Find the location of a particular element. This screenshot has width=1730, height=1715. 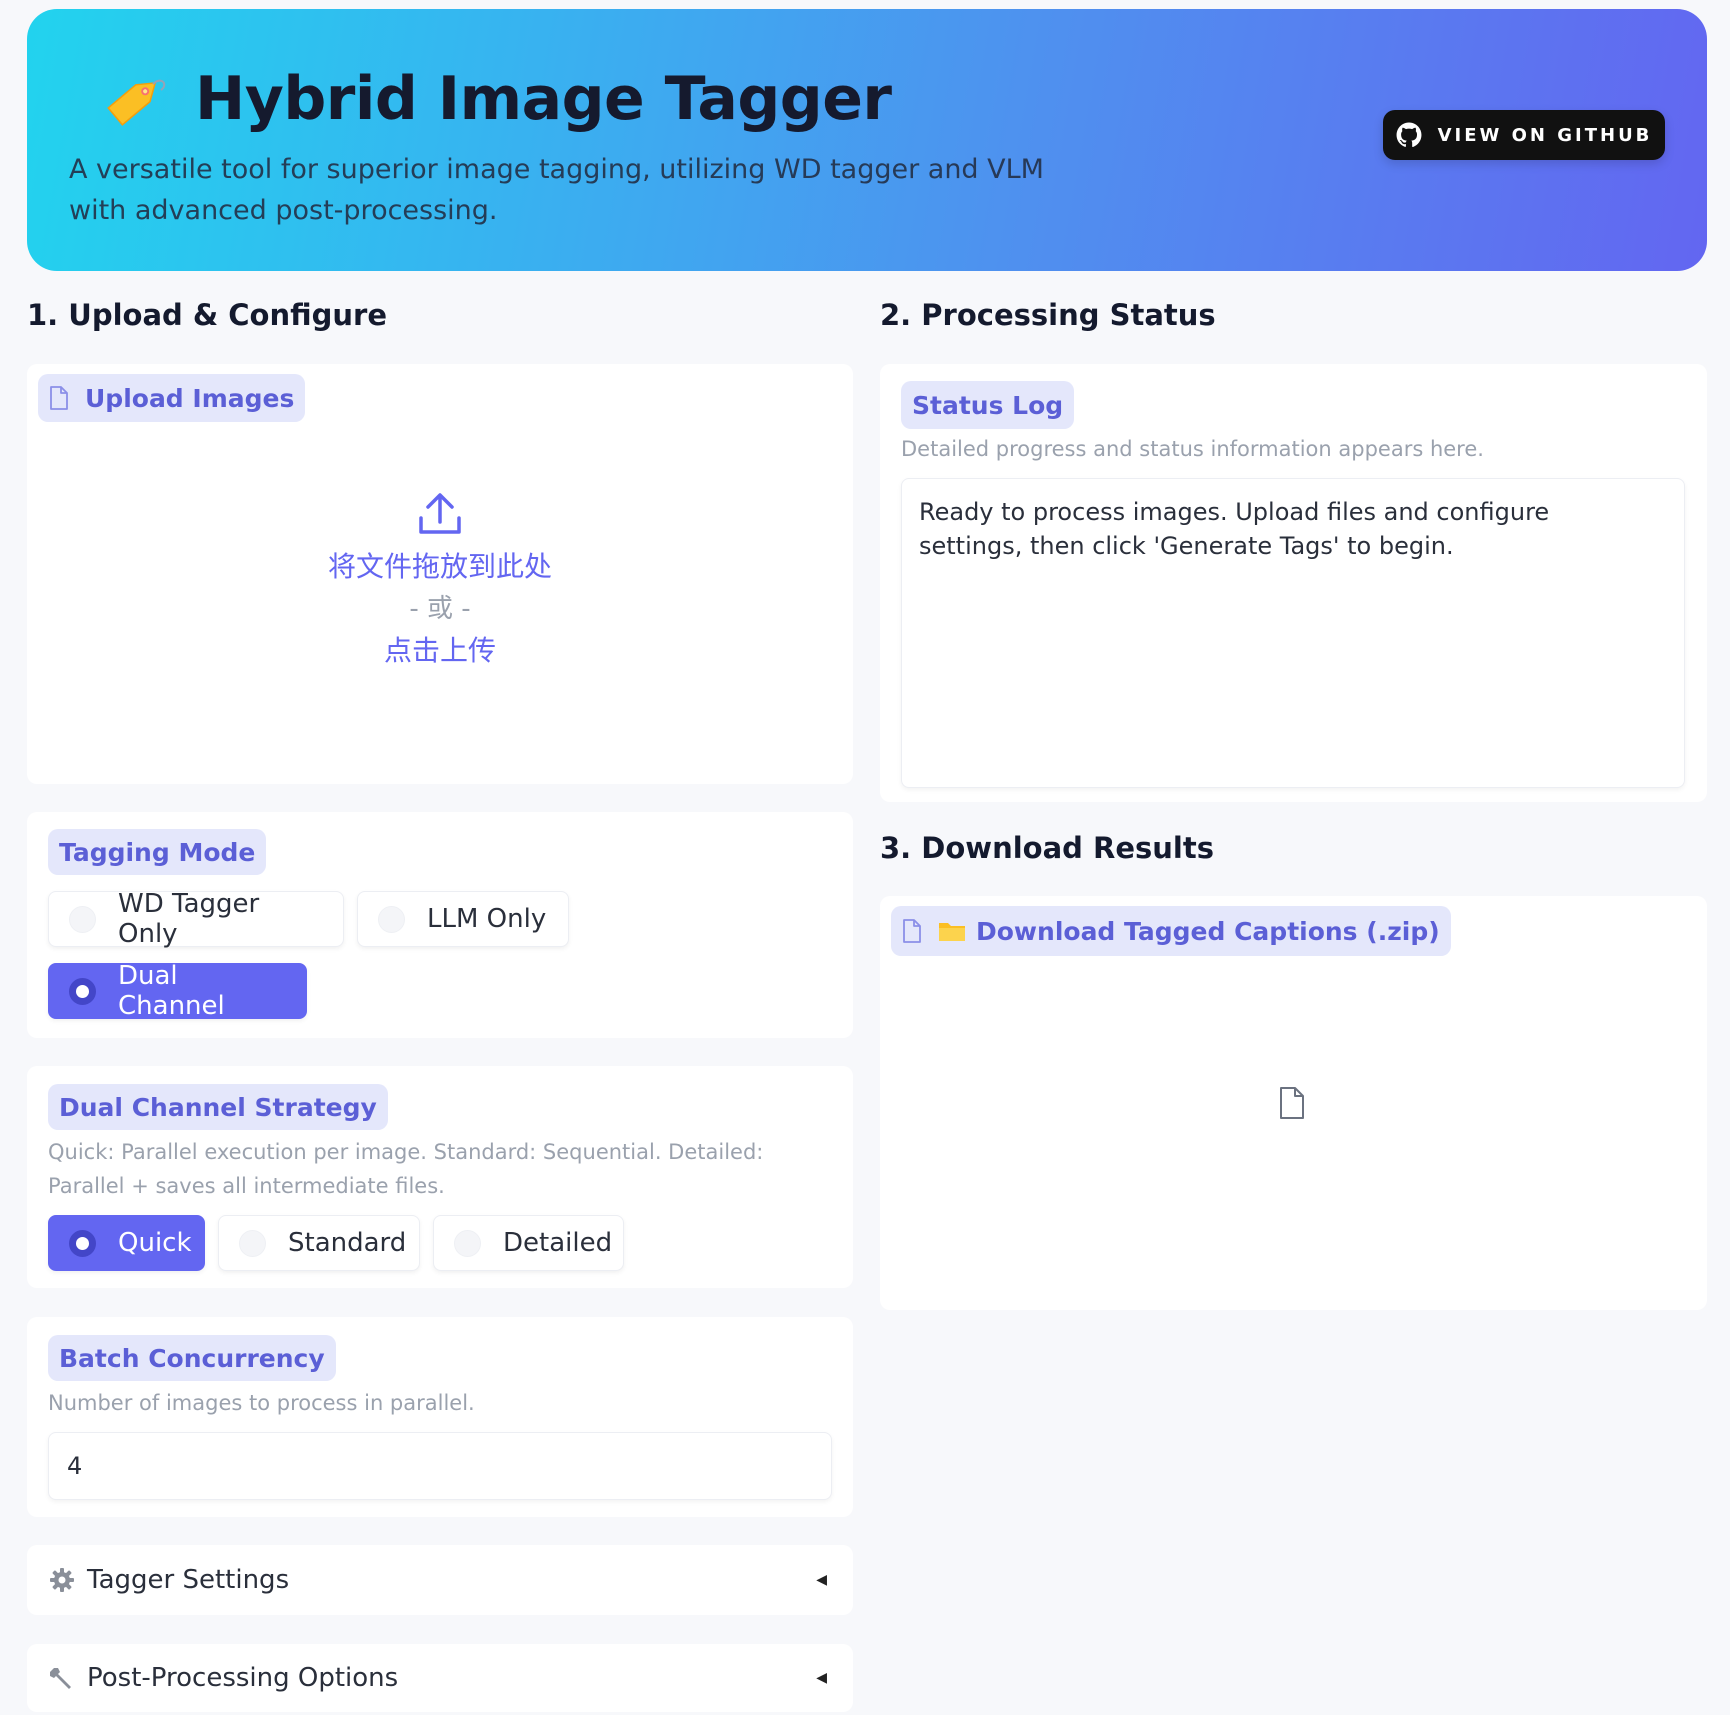

accordion-label: Post-Processing Options is located at coordinates (243, 1678).